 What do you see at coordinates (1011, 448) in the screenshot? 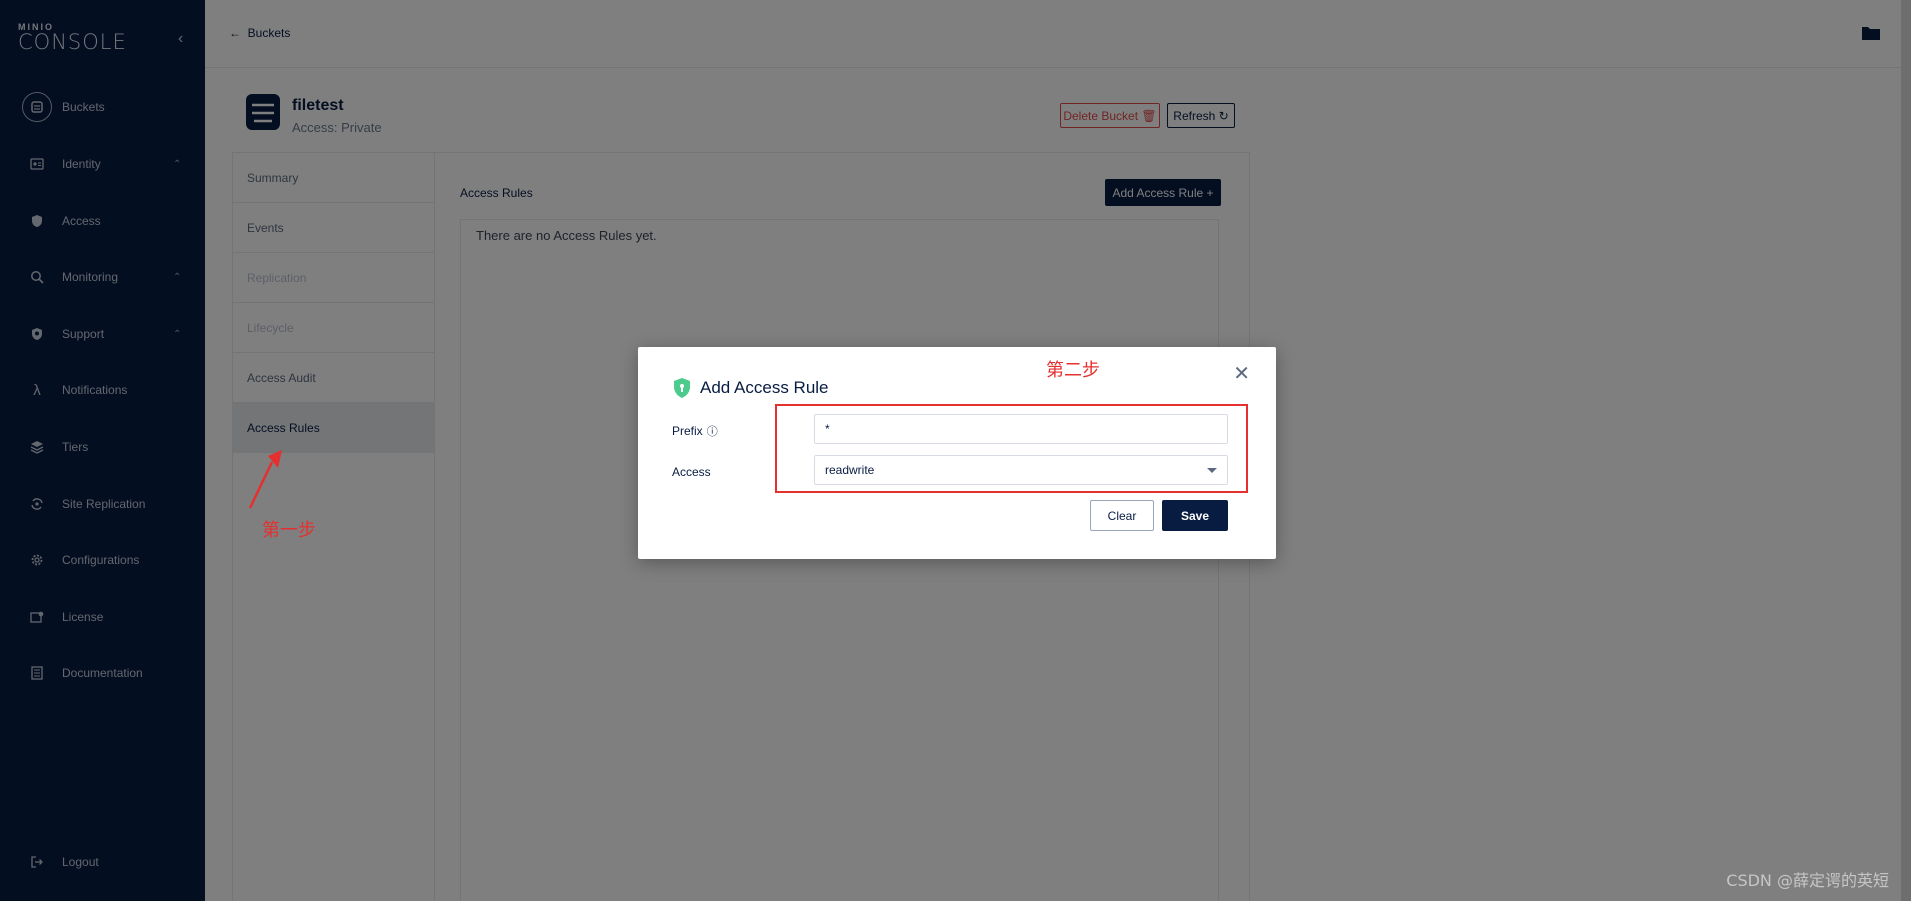
I see `annotation-highlight-box` at bounding box center [1011, 448].